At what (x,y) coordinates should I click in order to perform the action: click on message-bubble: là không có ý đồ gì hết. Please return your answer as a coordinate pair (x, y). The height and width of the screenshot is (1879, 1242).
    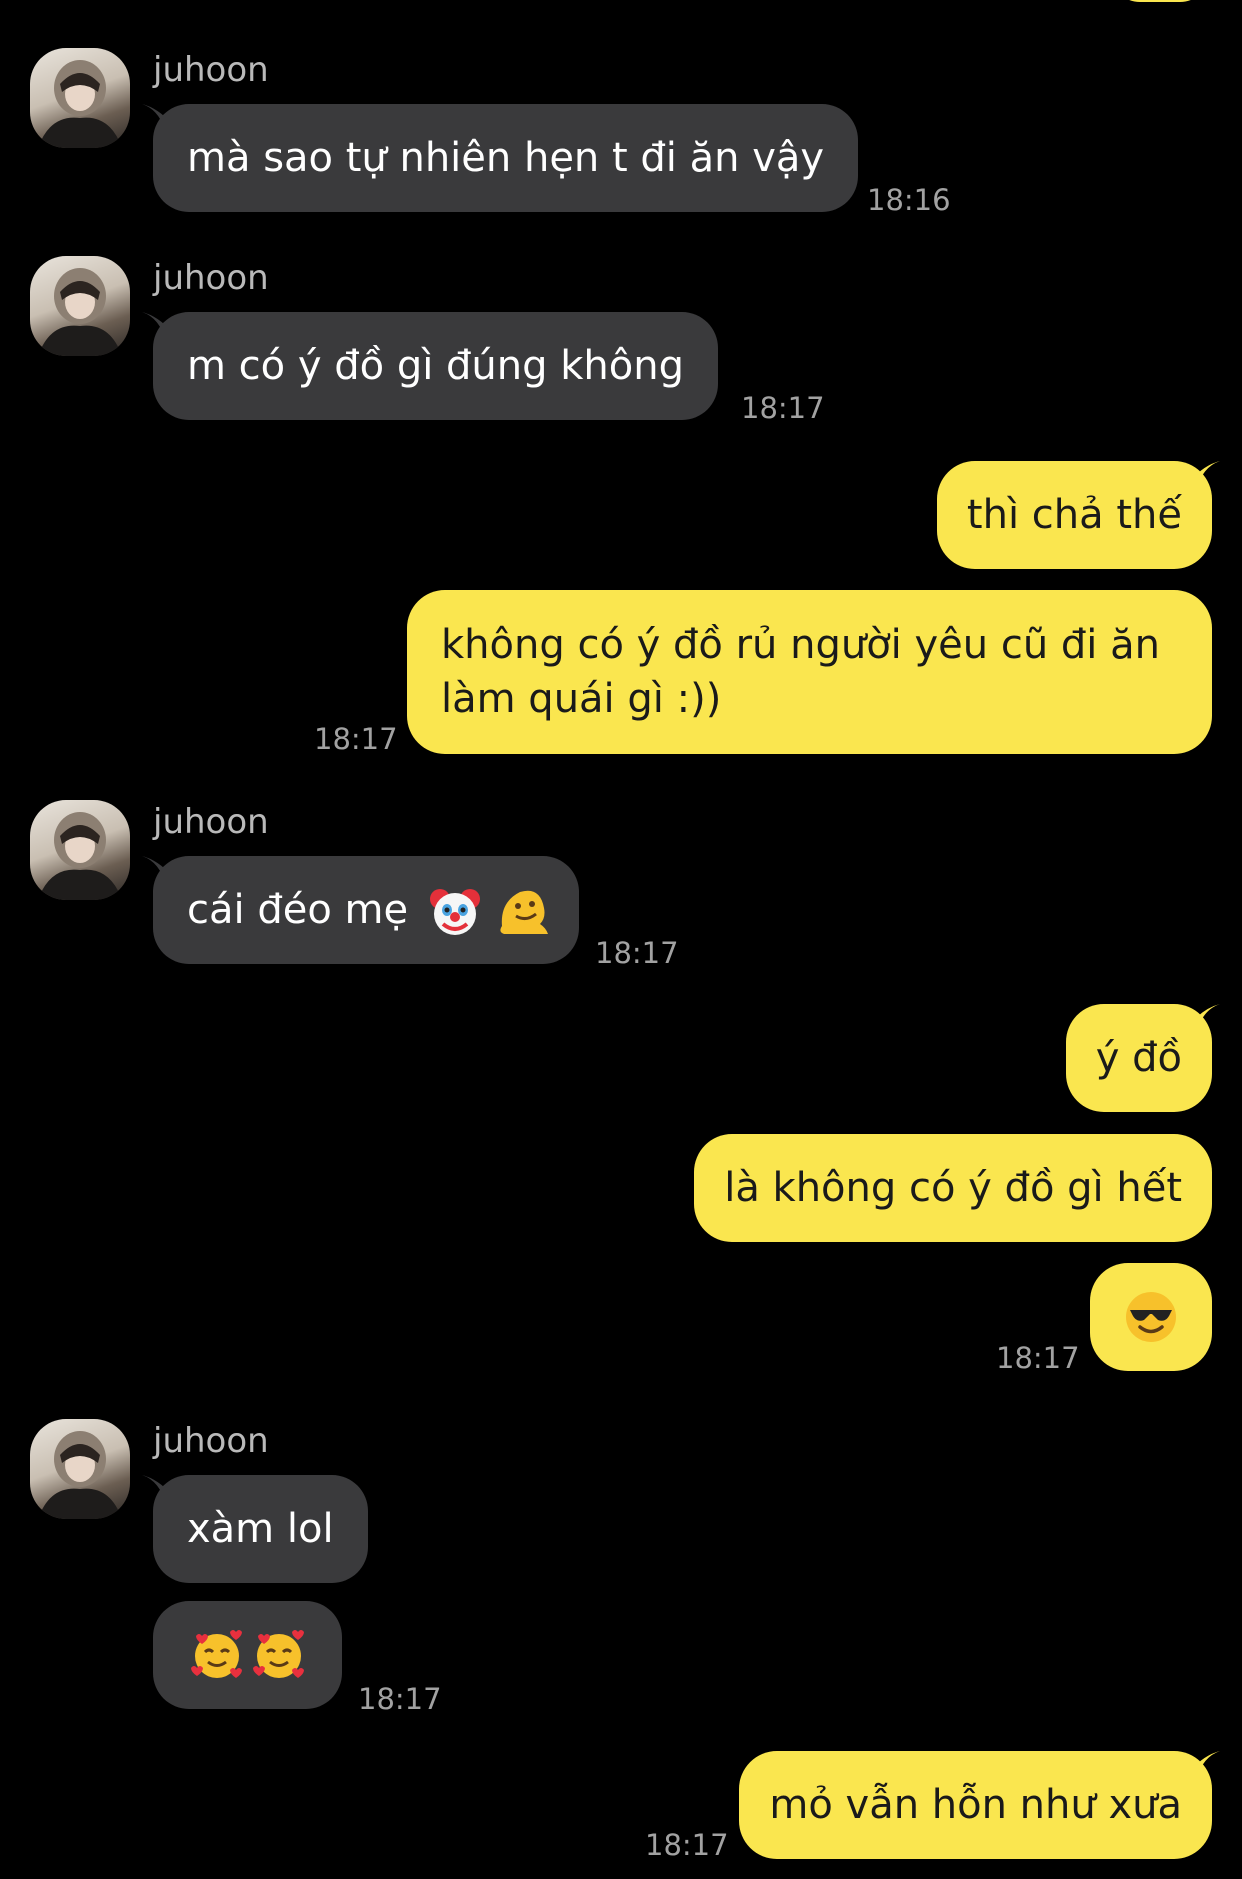
    Looking at the image, I should click on (953, 1188).